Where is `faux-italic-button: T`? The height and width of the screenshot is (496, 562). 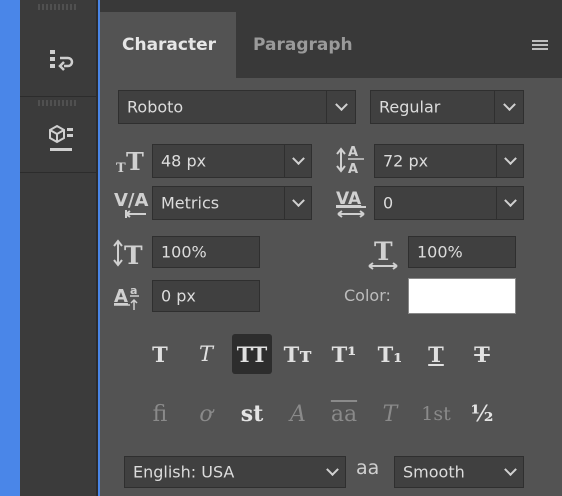 faux-italic-button: T is located at coordinates (206, 354).